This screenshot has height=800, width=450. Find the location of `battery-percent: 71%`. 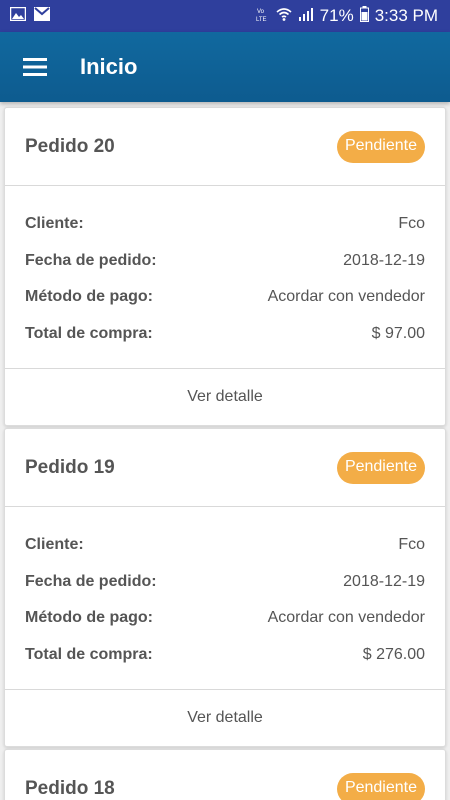

battery-percent: 71% is located at coordinates (336, 15).